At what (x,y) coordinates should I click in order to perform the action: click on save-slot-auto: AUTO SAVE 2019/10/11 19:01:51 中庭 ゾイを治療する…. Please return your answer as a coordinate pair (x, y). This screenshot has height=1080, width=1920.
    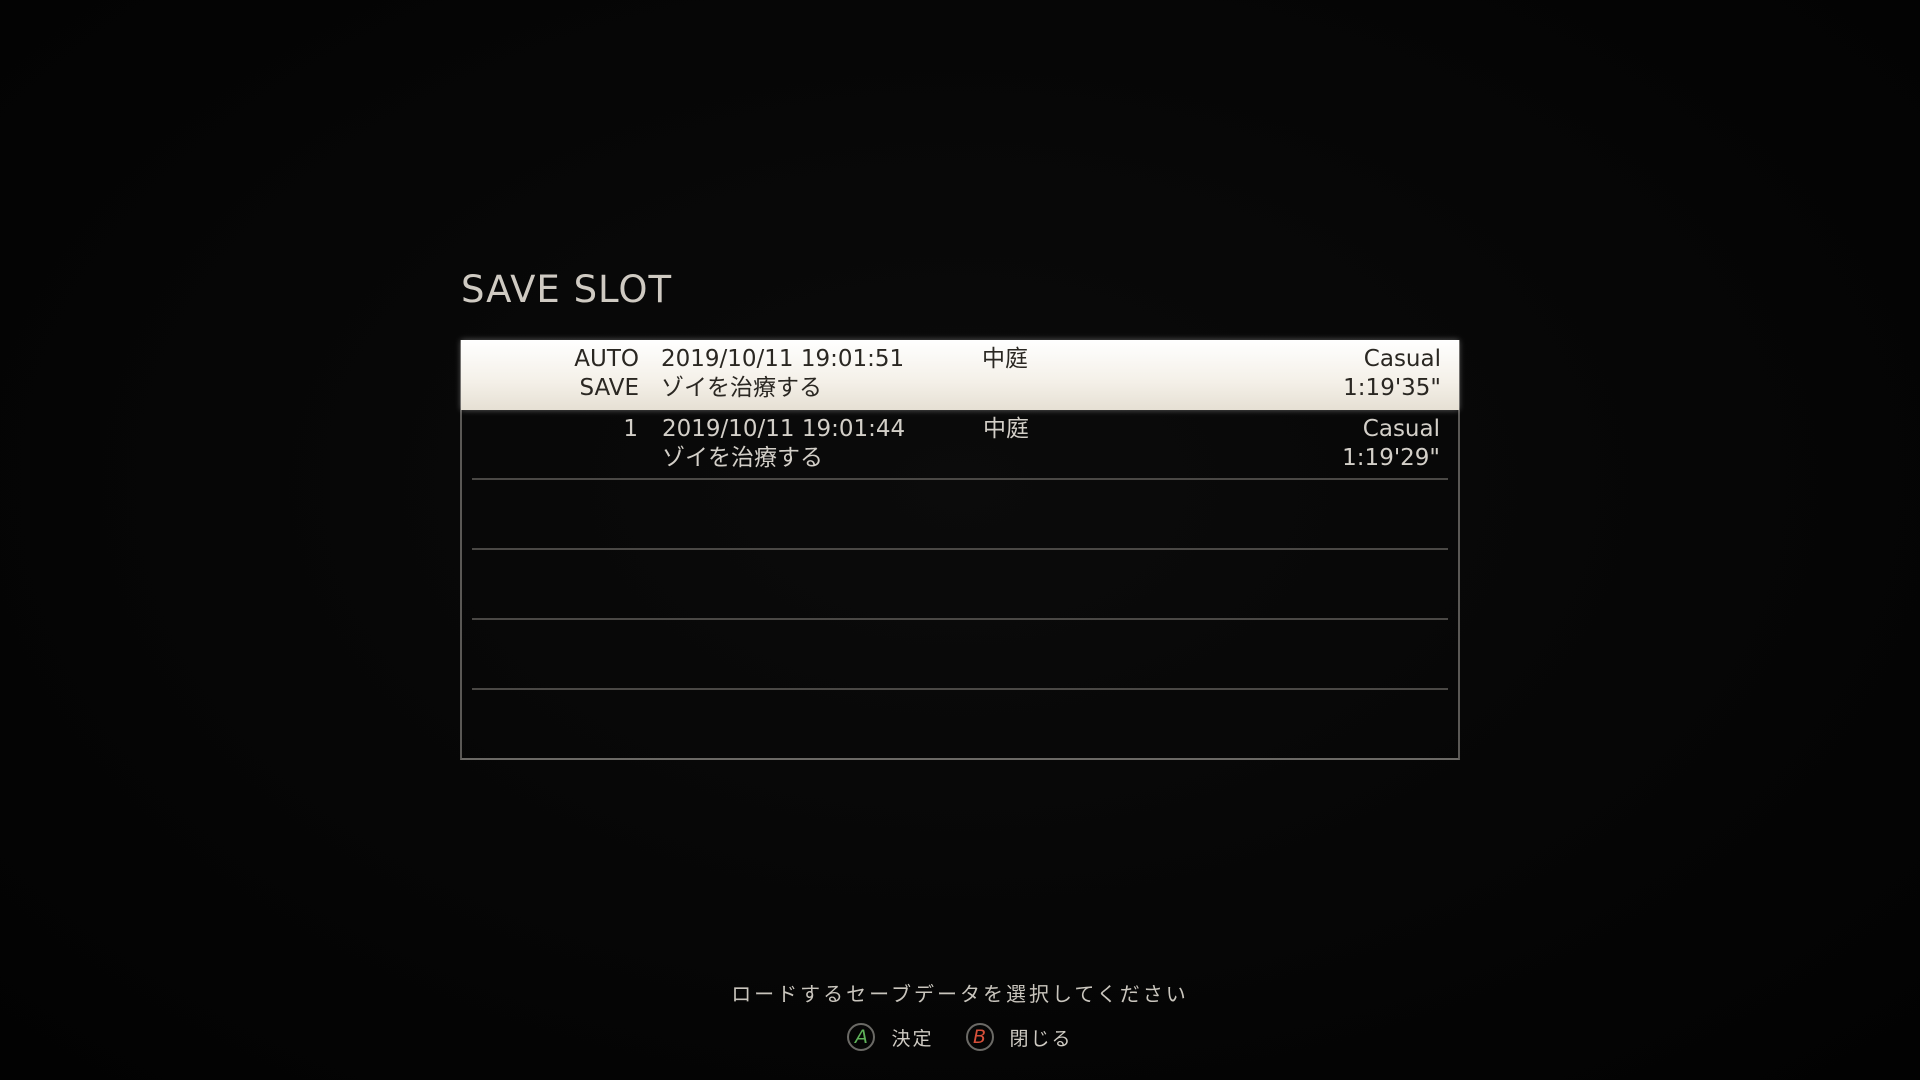
    Looking at the image, I should click on (960, 375).